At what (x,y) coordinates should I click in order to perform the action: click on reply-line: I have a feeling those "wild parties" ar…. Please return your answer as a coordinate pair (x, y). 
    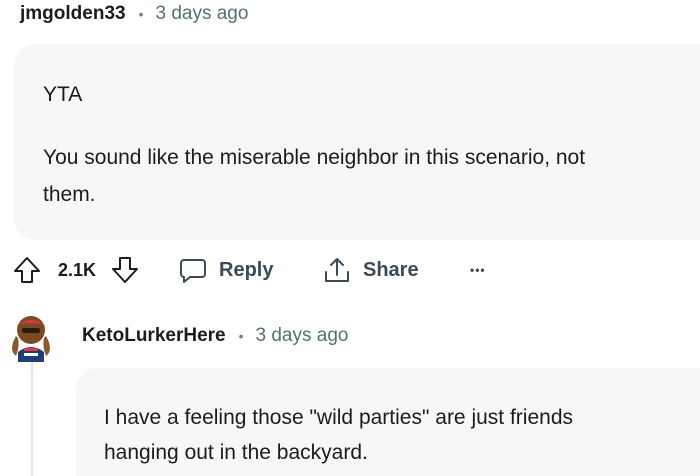
    Looking at the image, I should click on (338, 417).